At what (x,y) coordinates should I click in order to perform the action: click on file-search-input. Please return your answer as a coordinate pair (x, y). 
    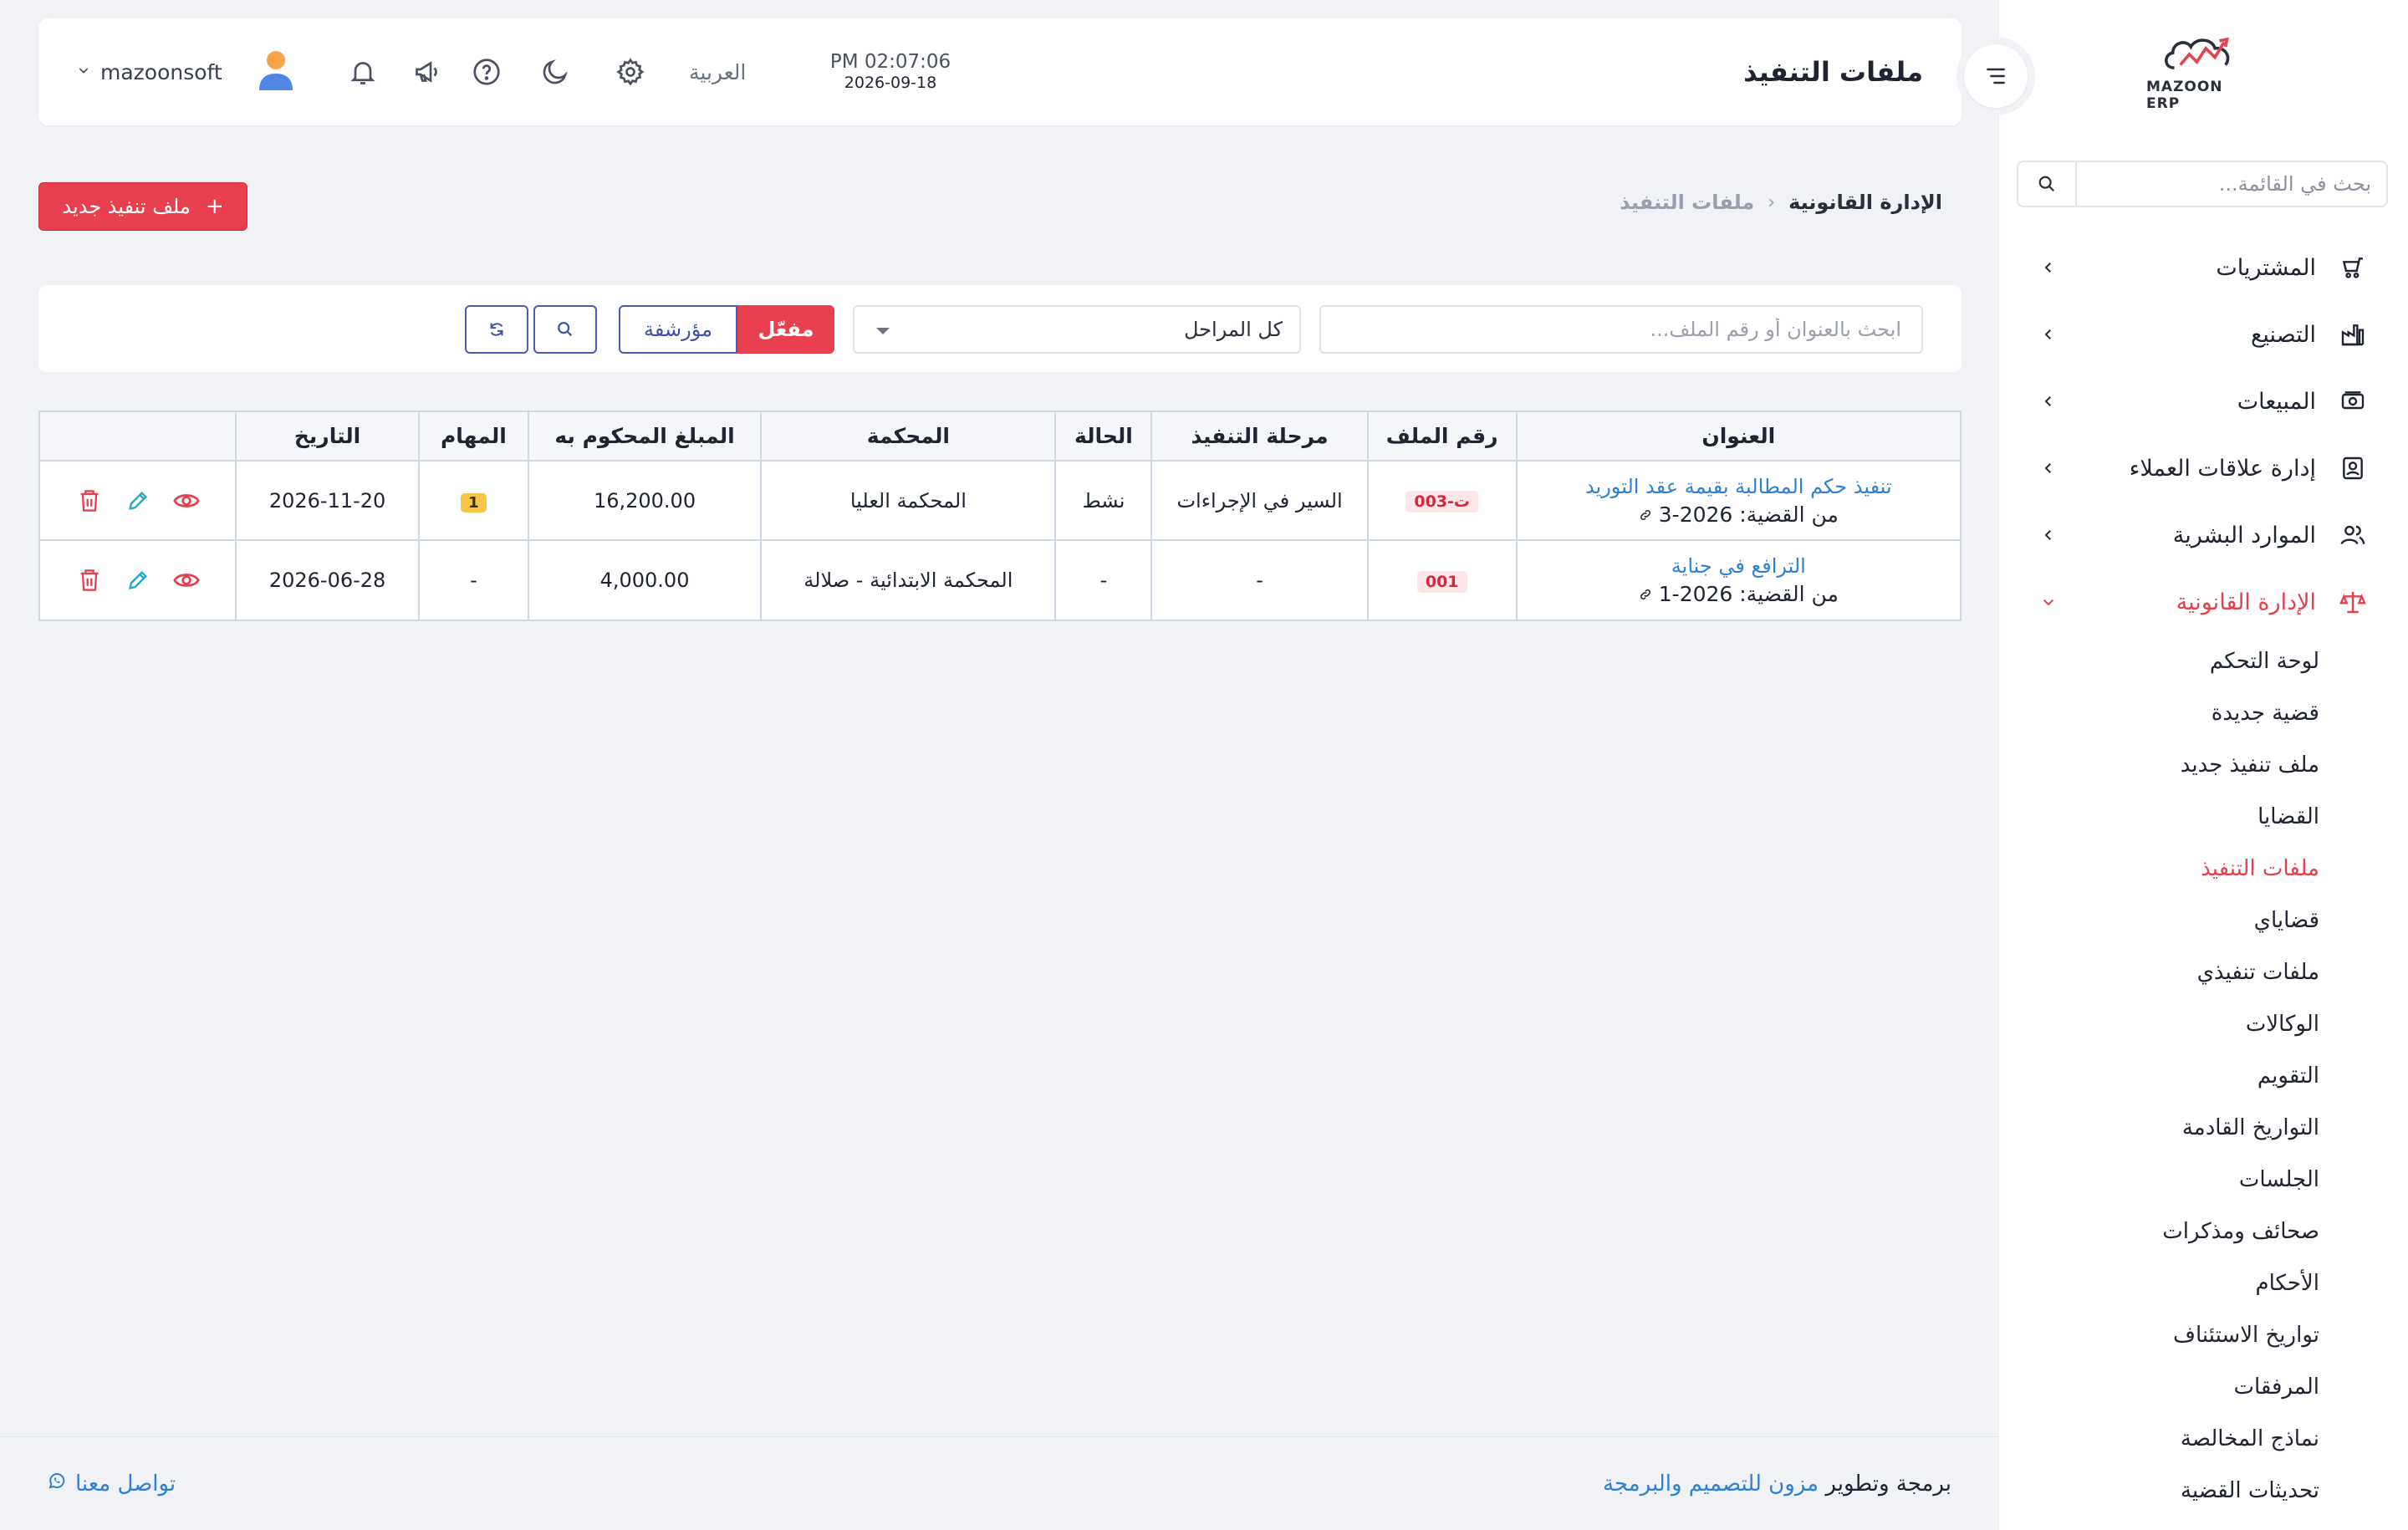
    Looking at the image, I should click on (1621, 330).